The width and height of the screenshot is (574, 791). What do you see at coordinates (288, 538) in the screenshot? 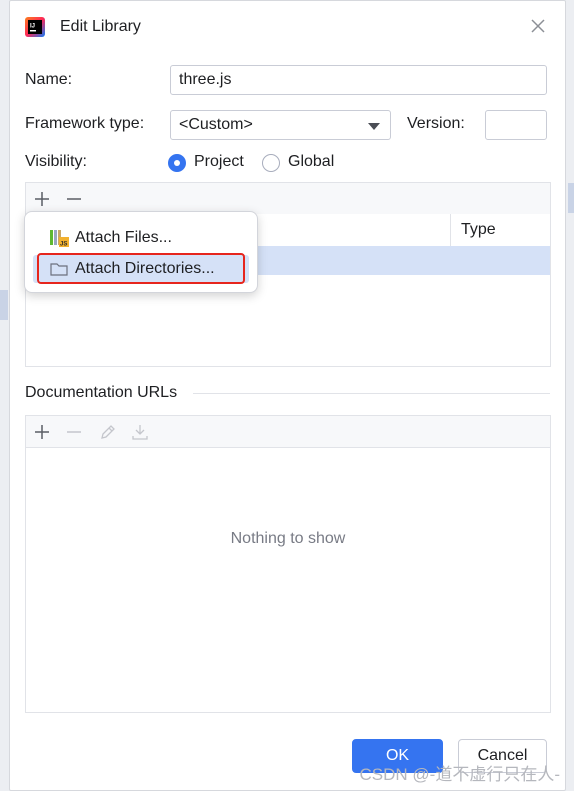
I see `empty-state-text: Nothing to show` at bounding box center [288, 538].